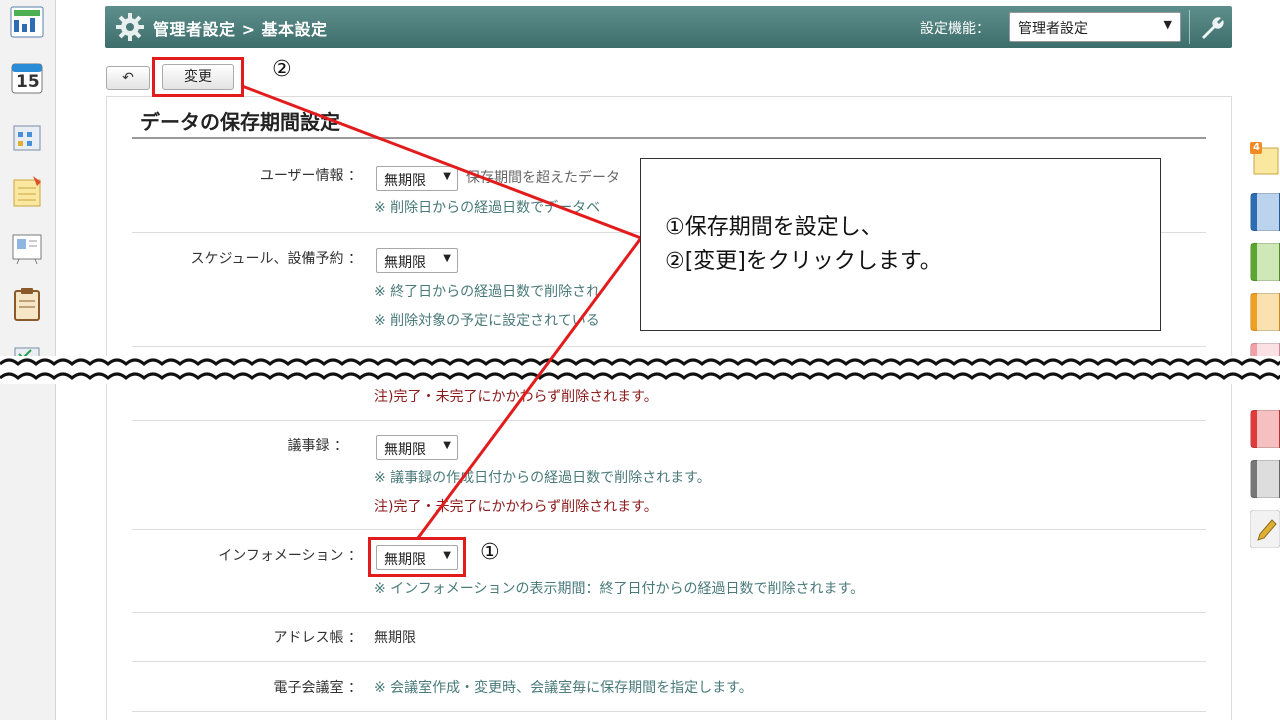  Describe the element at coordinates (543, 178) in the screenshot. I see `user-info-note: 保存期間を超えたデータ` at that location.